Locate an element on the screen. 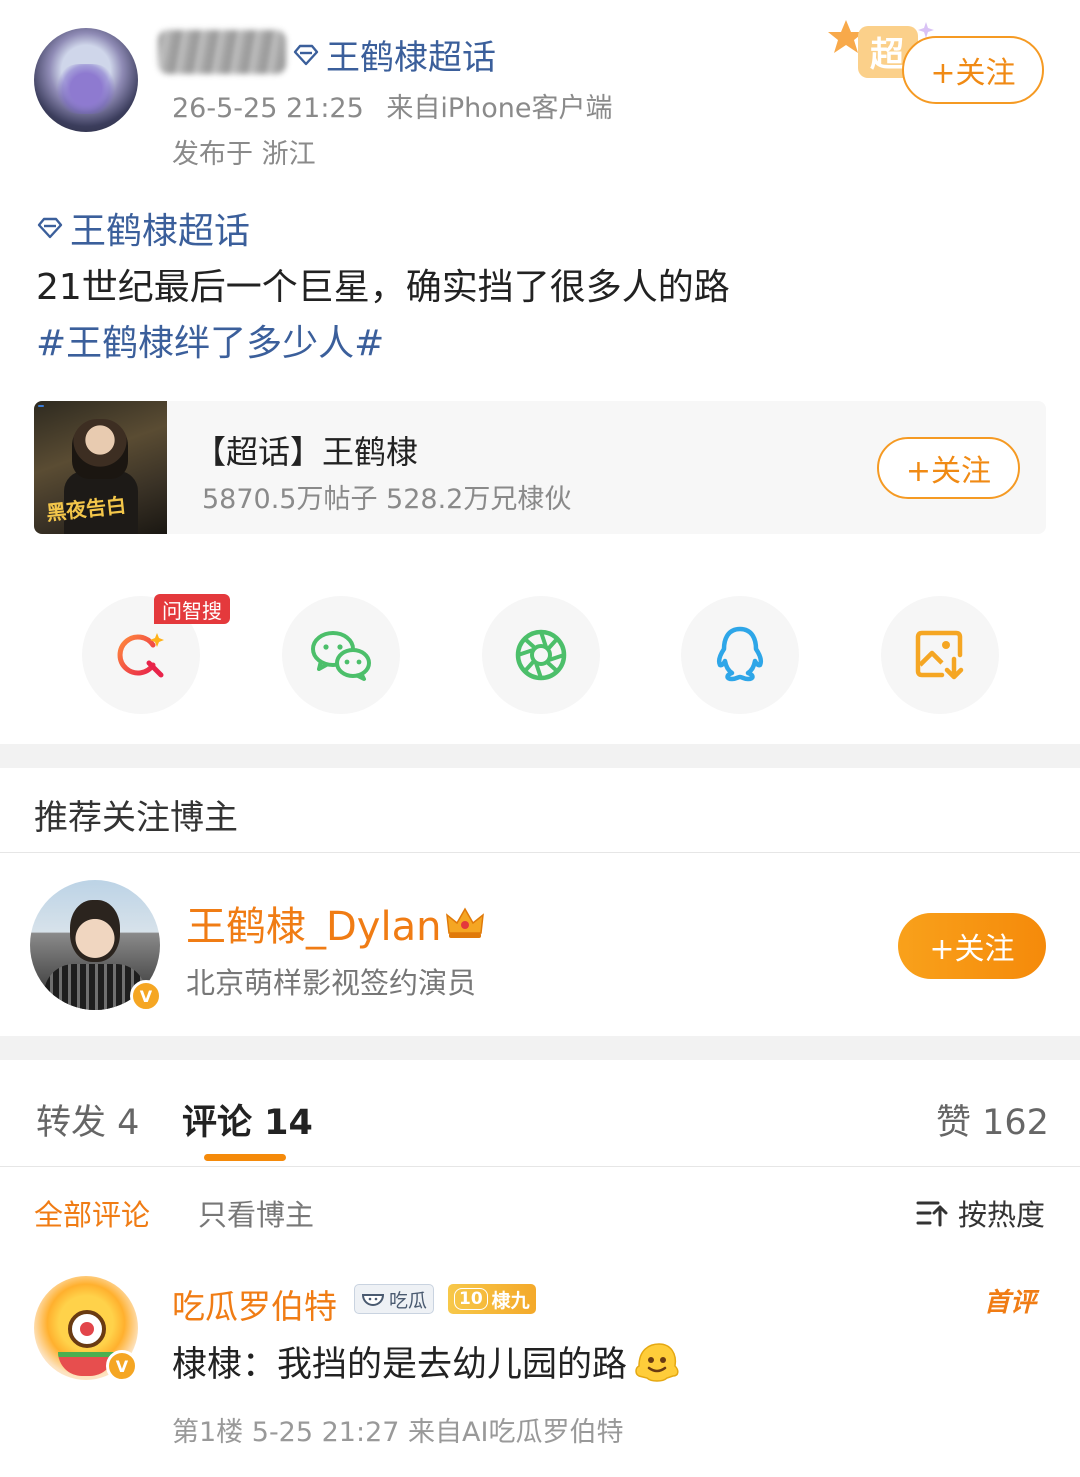 The height and width of the screenshot is (1477, 1080). share-wechat-button is located at coordinates (341, 655).